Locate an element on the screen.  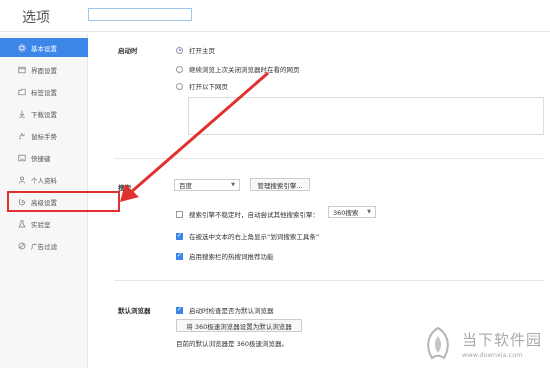
set-default-browser-button: 将 360极速浏览器设置为默认浏览器 is located at coordinates (239, 325).